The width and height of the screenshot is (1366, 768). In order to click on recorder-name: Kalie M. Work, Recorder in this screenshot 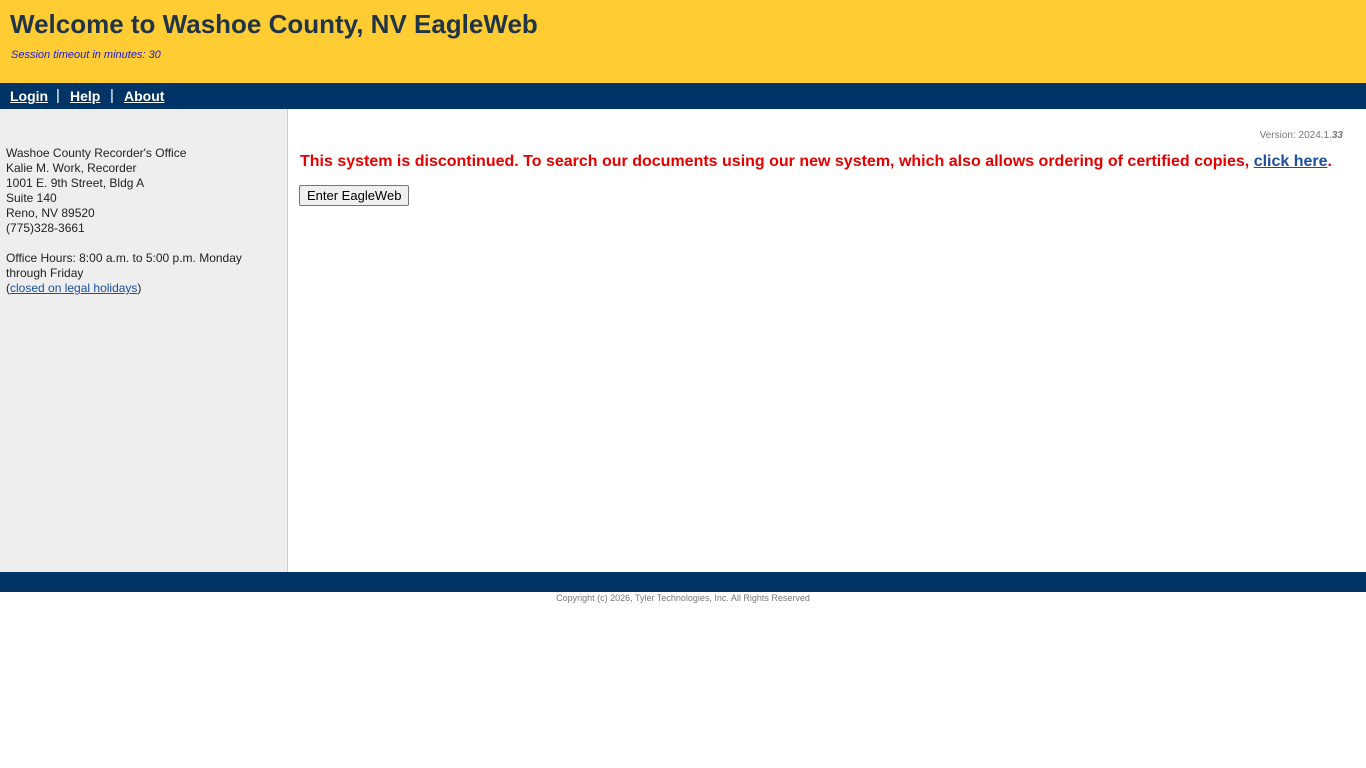, I will do `click(71, 168)`.